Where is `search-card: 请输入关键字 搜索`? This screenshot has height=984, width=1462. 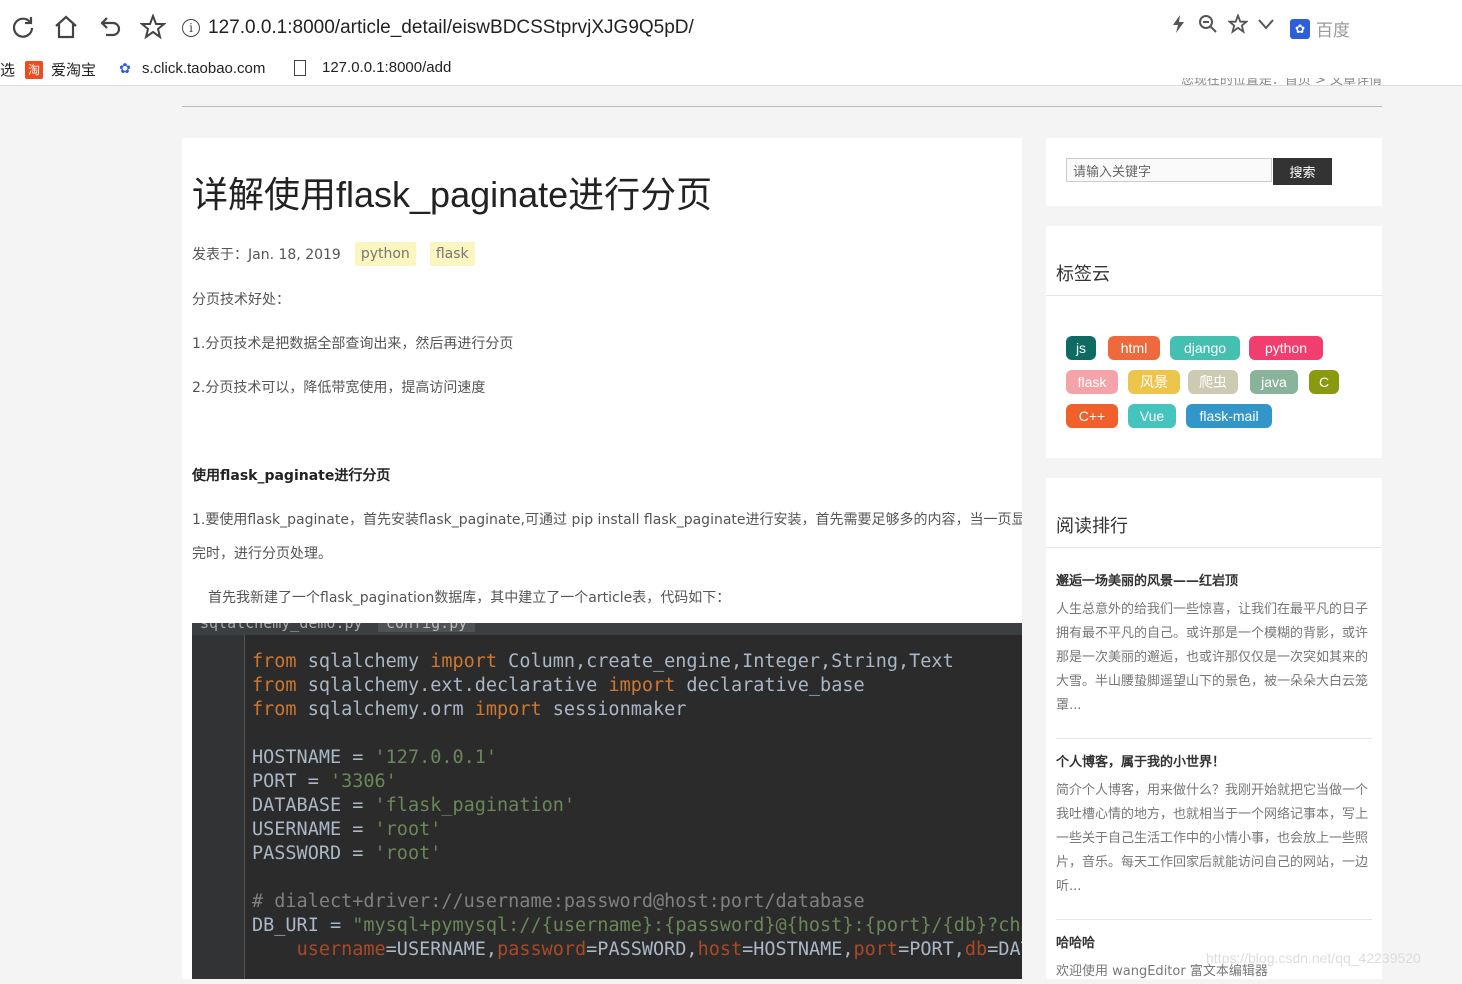
search-card: 请输入关键字 搜索 is located at coordinates (1214, 172).